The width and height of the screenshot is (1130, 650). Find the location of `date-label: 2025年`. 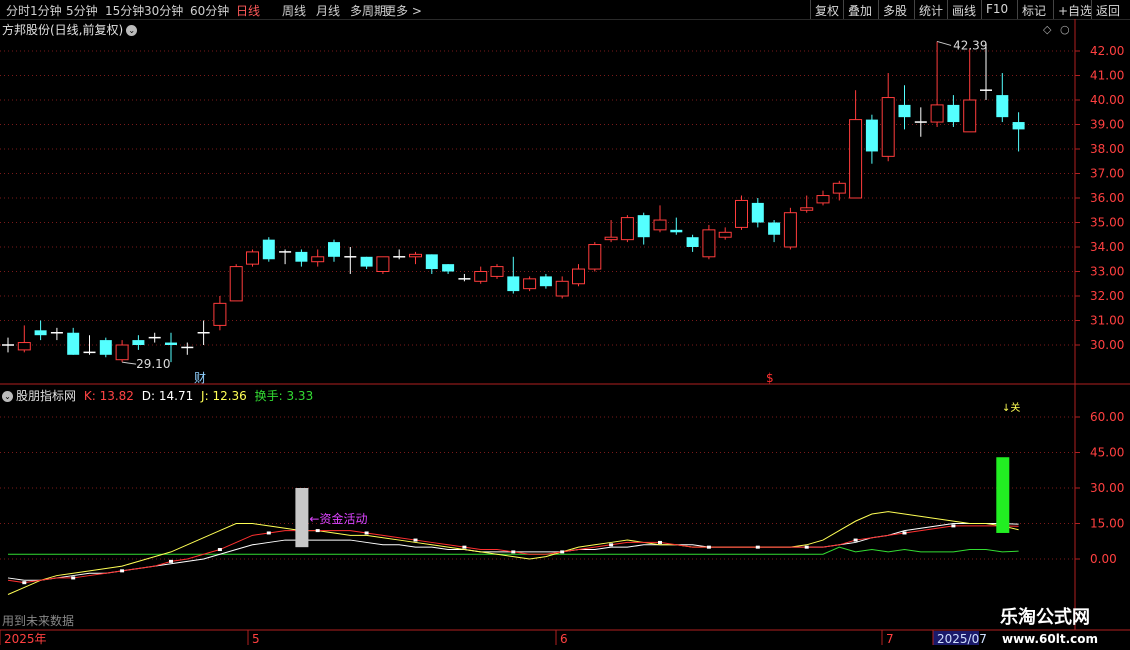

date-label: 2025年 is located at coordinates (25, 639).